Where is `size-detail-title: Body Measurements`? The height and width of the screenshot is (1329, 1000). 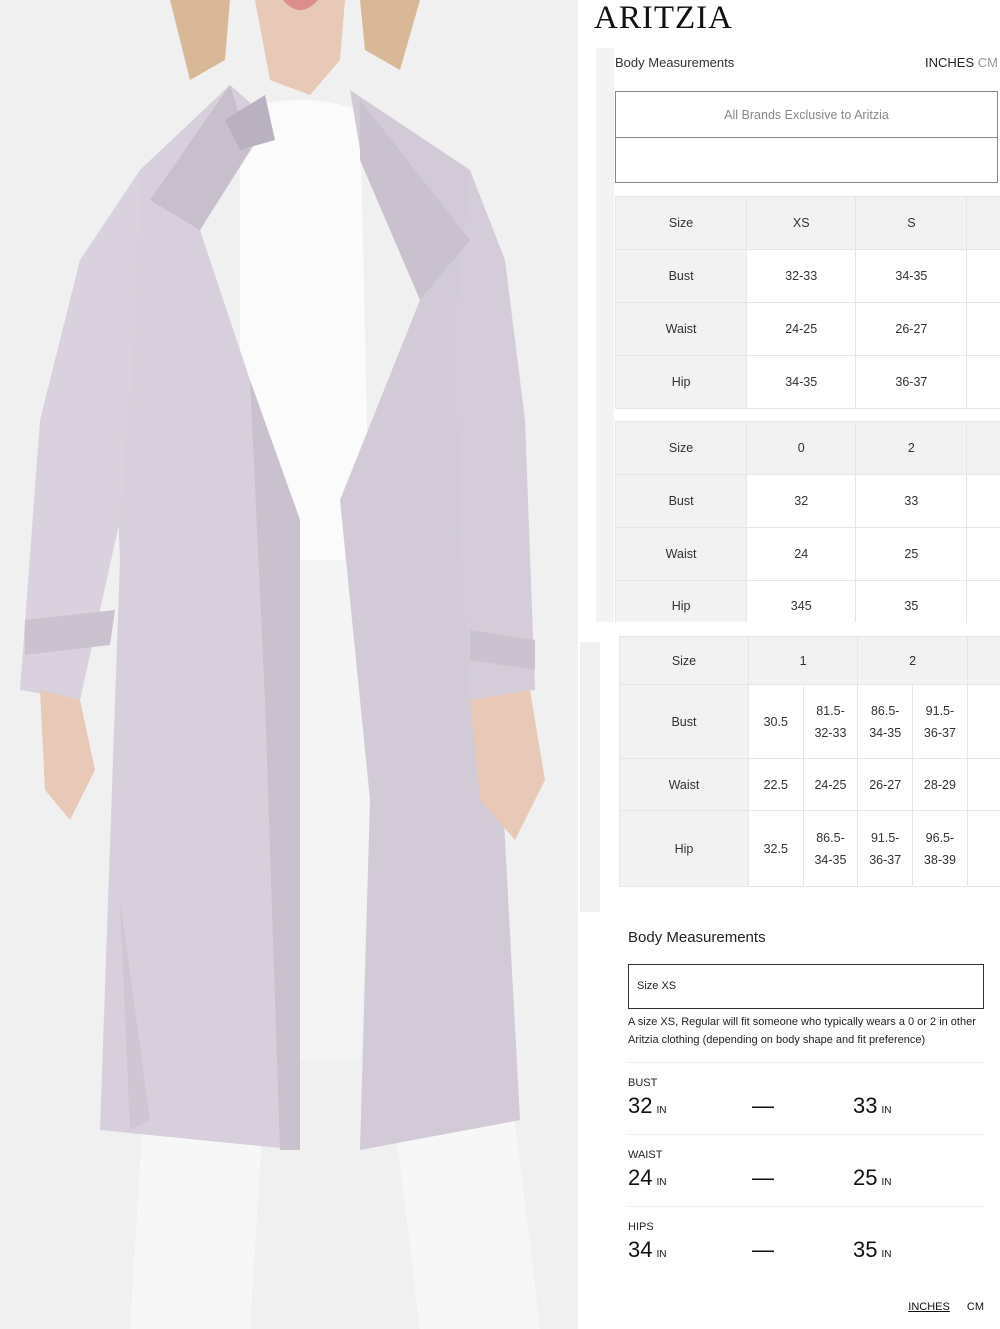 size-detail-title: Body Measurements is located at coordinates (697, 937).